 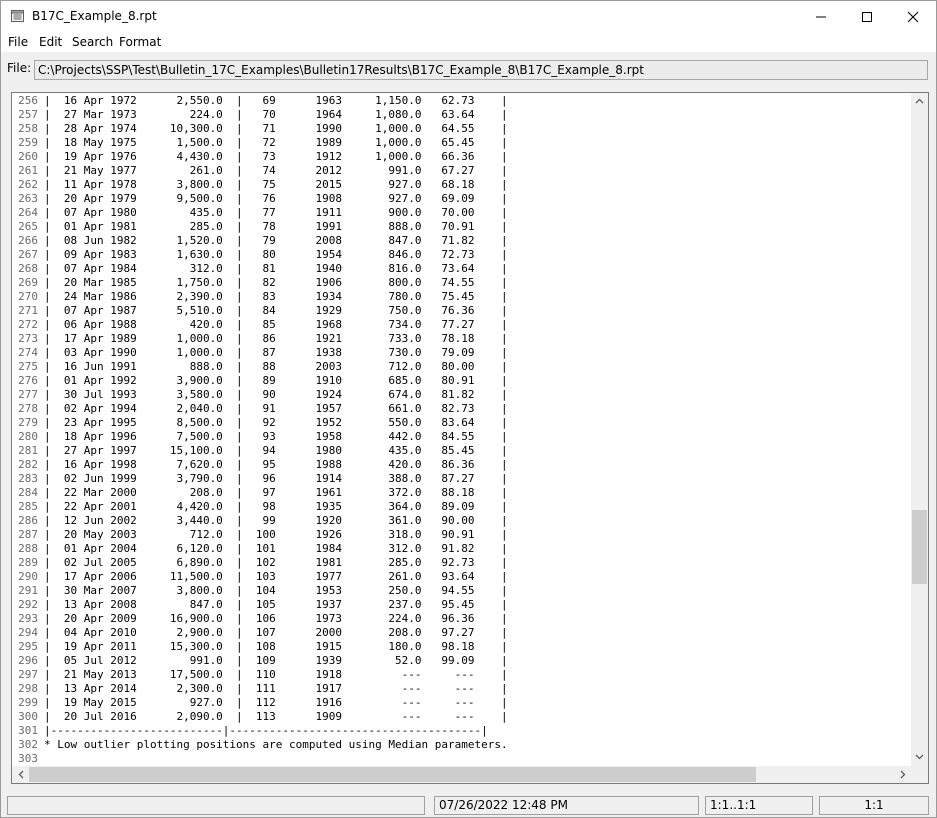 I want to click on maximize-button, so click(x=867, y=16).